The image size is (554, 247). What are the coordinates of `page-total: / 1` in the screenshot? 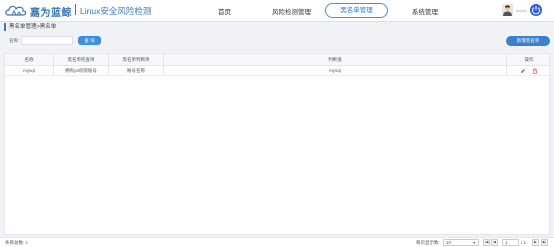 It's located at (524, 242).